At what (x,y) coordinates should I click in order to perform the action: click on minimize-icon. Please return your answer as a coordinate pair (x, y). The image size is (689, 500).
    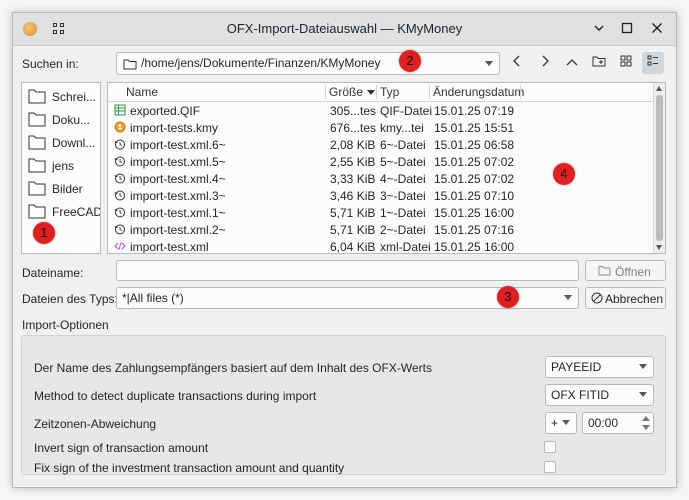
    Looking at the image, I should click on (599, 28).